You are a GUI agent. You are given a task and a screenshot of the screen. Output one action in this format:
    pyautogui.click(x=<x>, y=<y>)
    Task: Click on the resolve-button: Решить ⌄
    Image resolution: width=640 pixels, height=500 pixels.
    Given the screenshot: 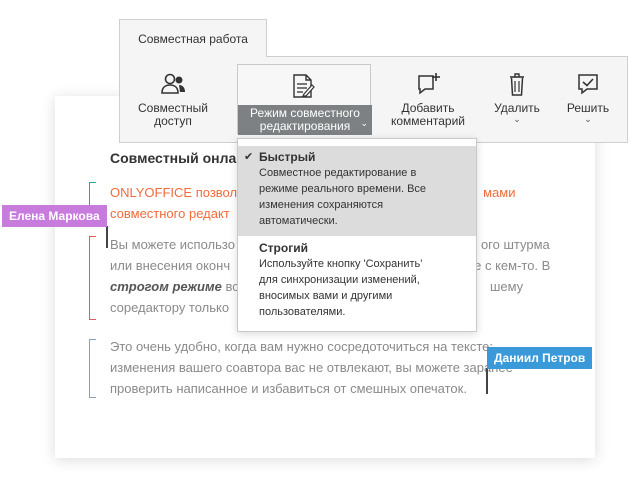 What is the action you would take?
    pyautogui.click(x=588, y=98)
    